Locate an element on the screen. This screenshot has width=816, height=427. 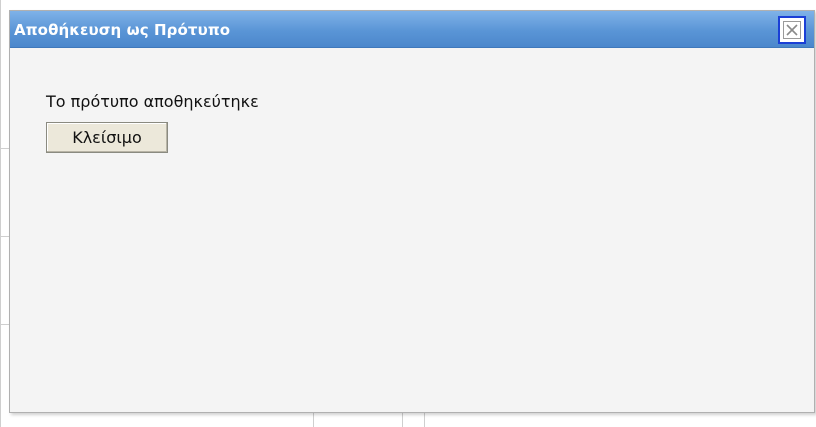
close-icon is located at coordinates (792, 30).